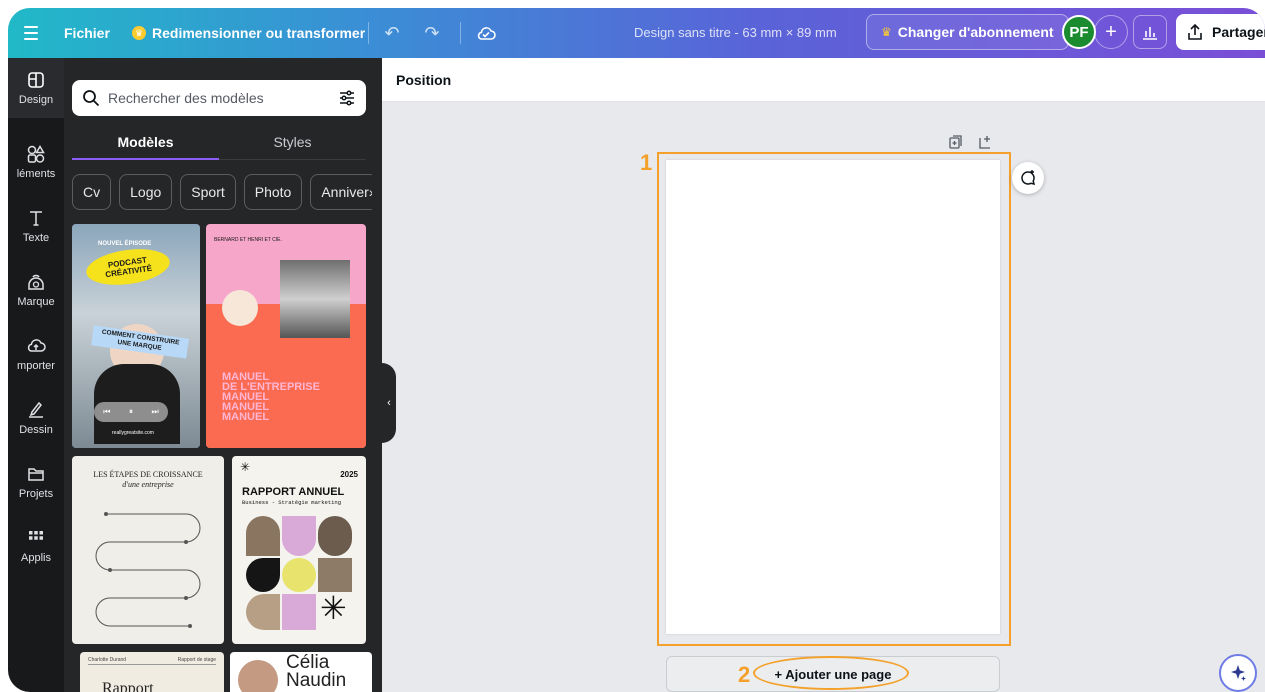  I want to click on stats-button, so click(1150, 32).